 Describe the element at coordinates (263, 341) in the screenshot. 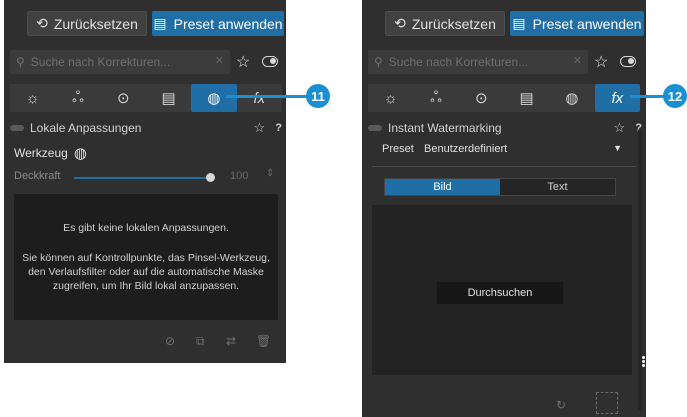

I see `trash-icon: 🗑` at that location.